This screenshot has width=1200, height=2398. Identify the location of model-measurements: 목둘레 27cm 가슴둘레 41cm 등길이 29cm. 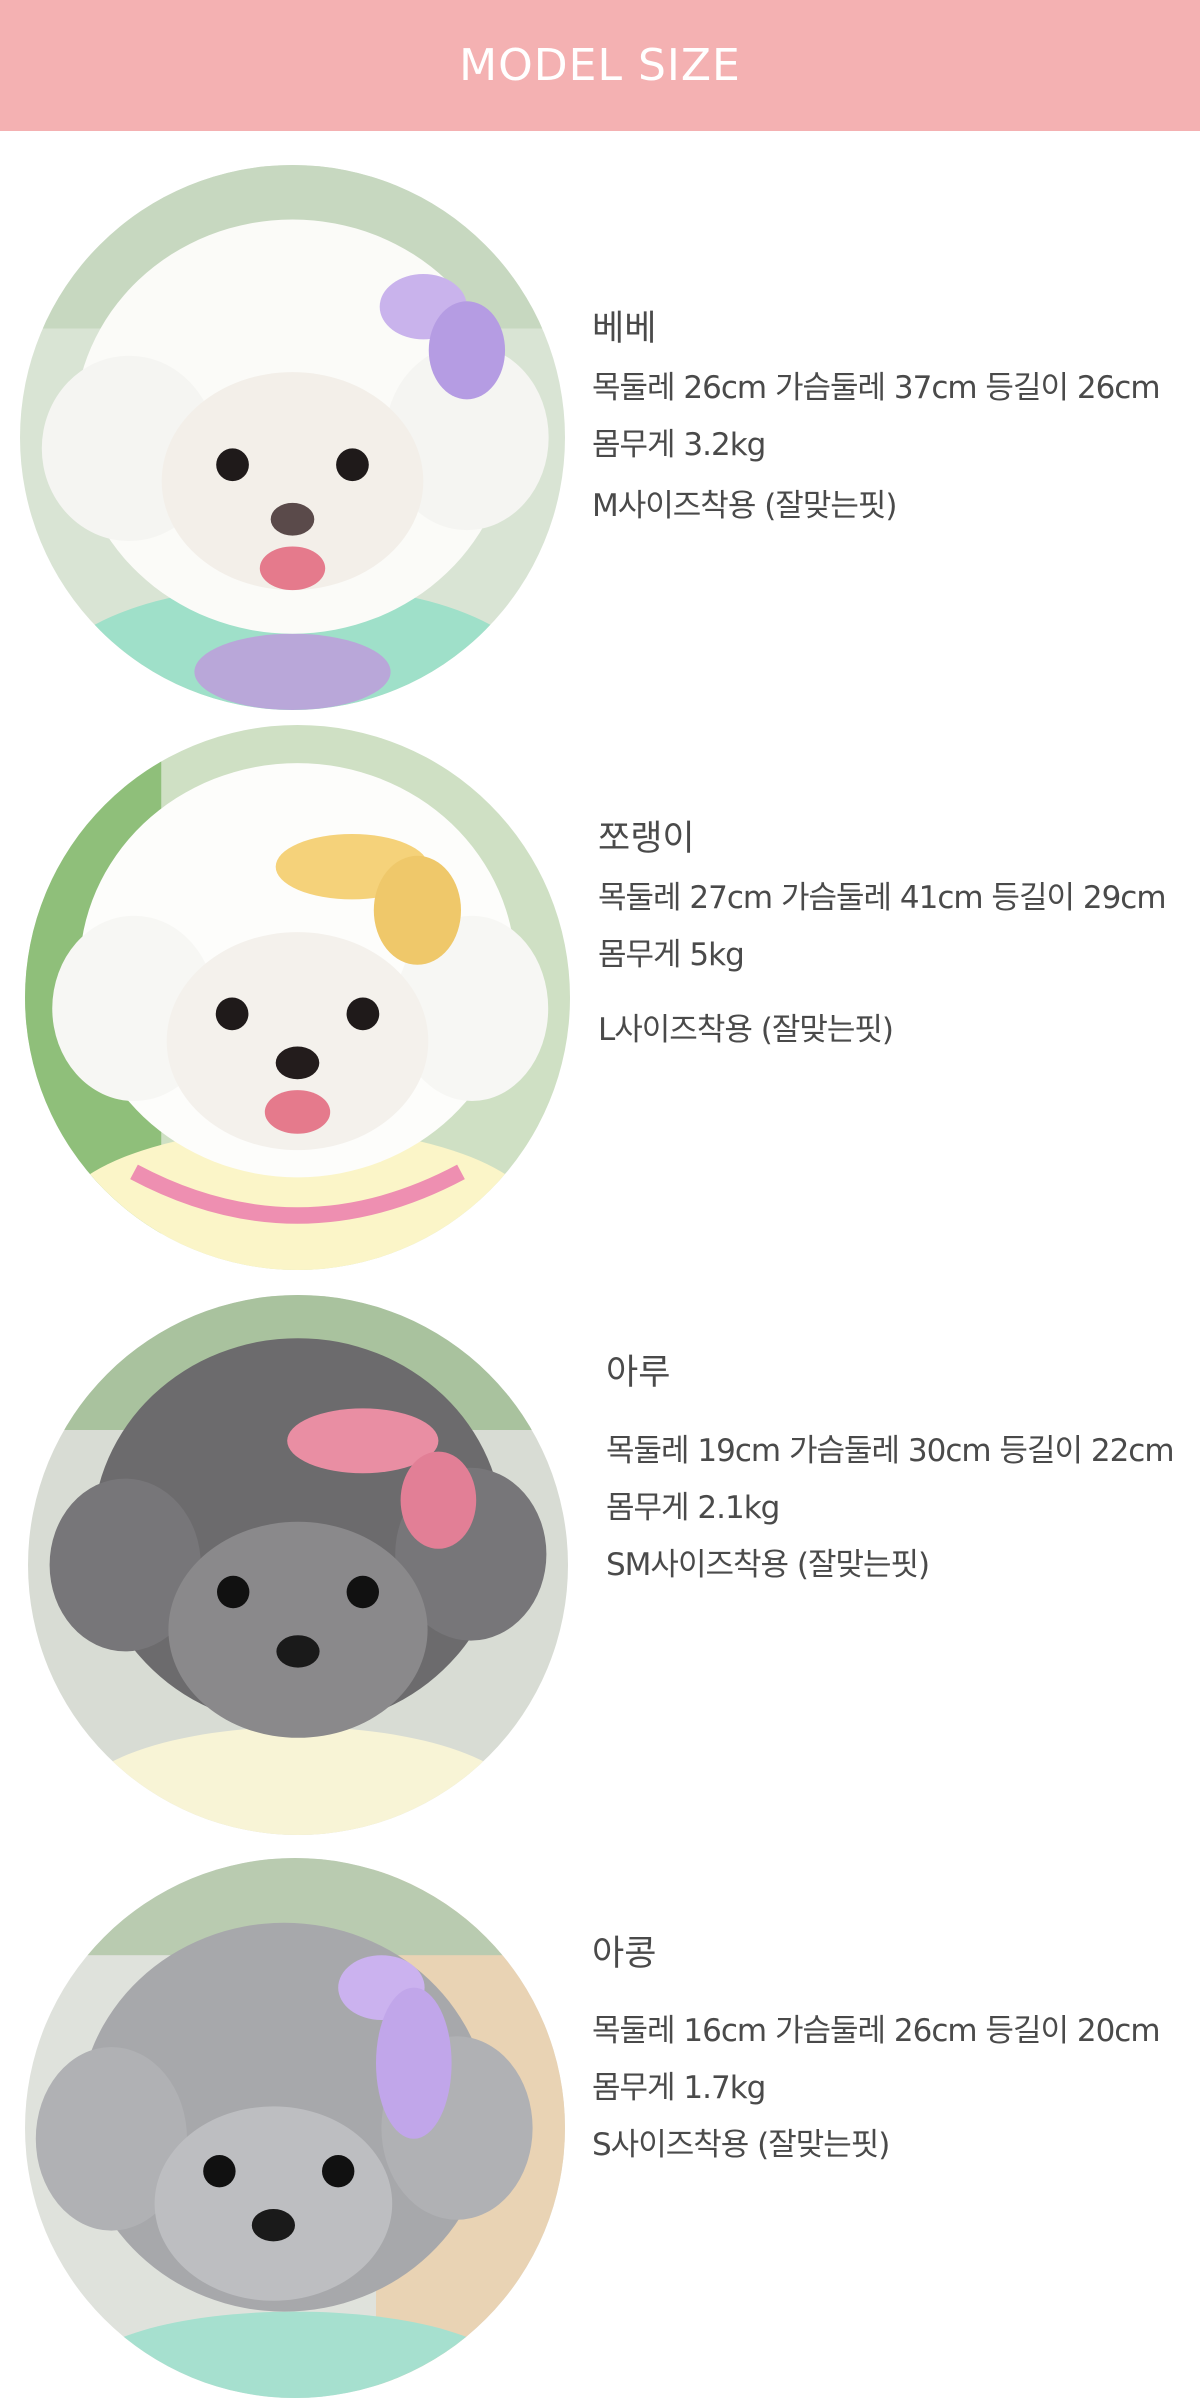
(882, 898).